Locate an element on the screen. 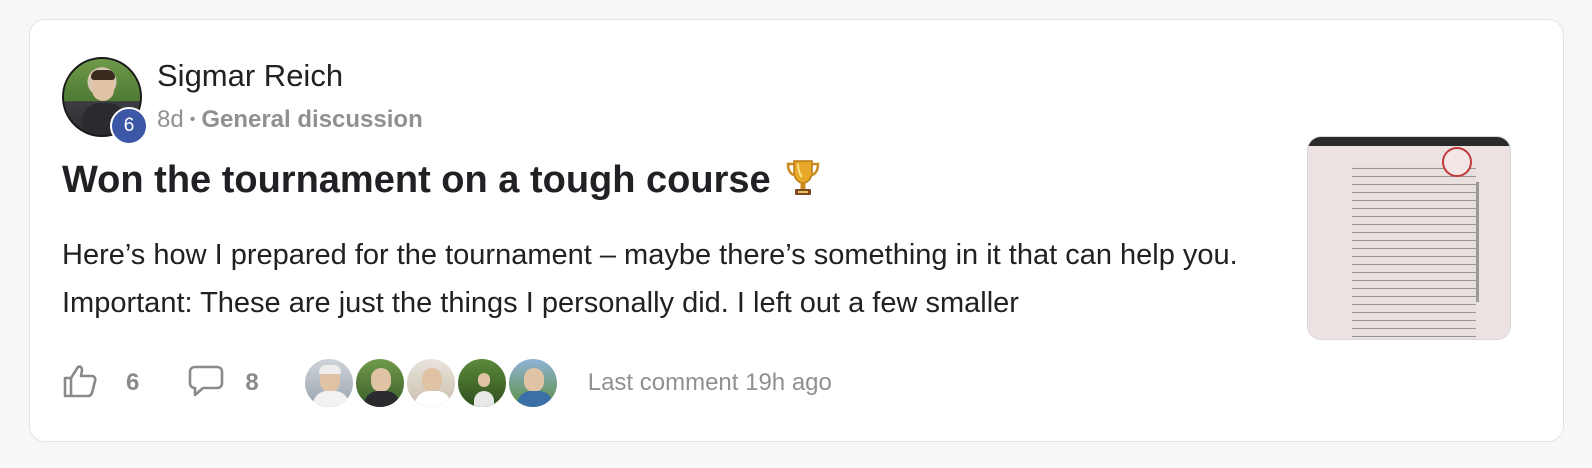  author-name: Sigmar Reich is located at coordinates (250, 76).